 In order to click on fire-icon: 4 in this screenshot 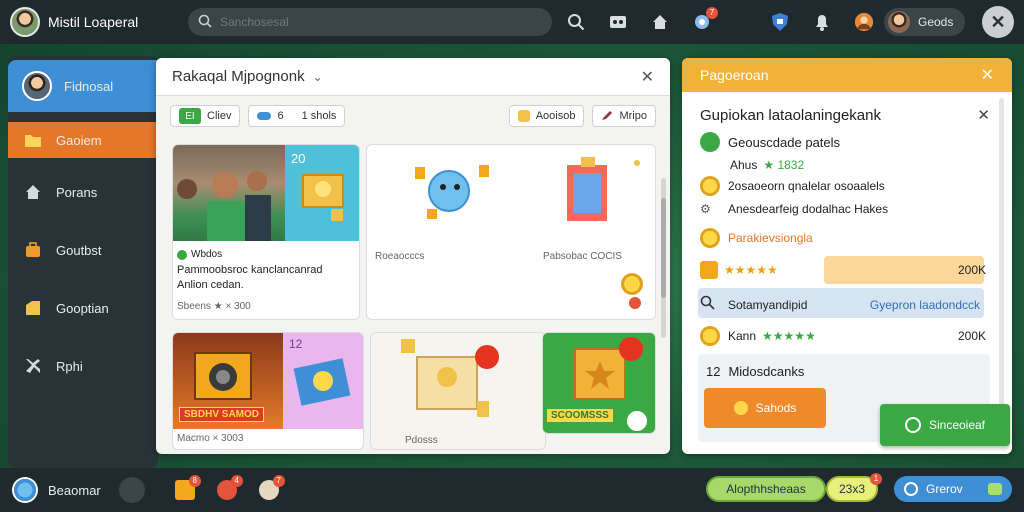, I will do `click(229, 487)`.